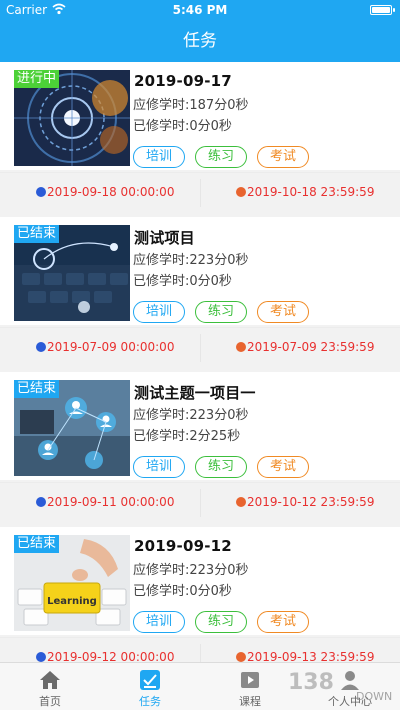 The height and width of the screenshot is (710, 400). What do you see at coordinates (50, 701) in the screenshot?
I see `tab-label: 首页` at bounding box center [50, 701].